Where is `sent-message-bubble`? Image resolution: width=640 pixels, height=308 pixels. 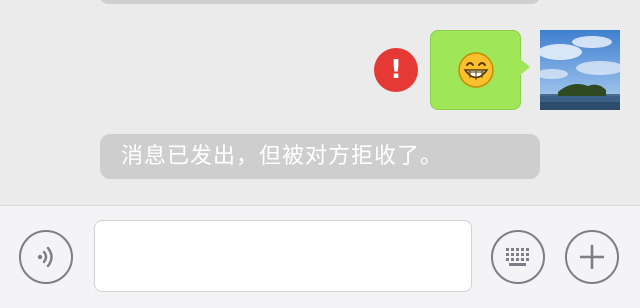 sent-message-bubble is located at coordinates (475, 70).